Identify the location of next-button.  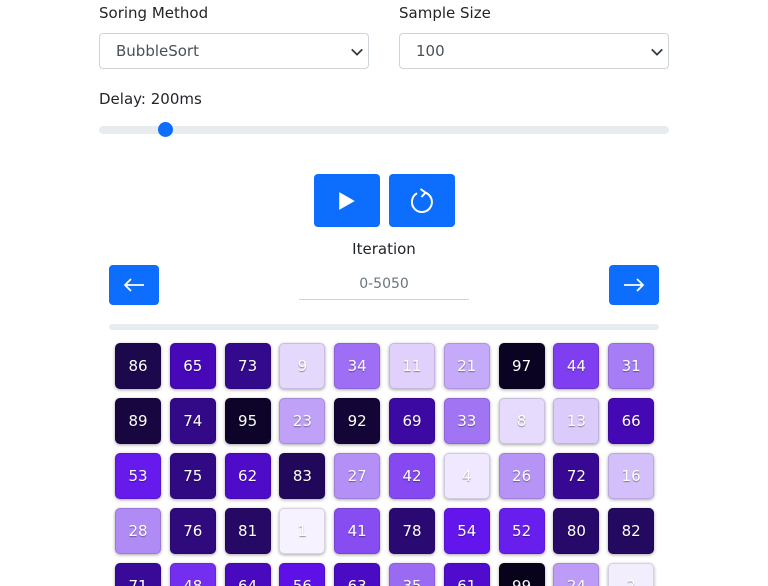
(634, 285).